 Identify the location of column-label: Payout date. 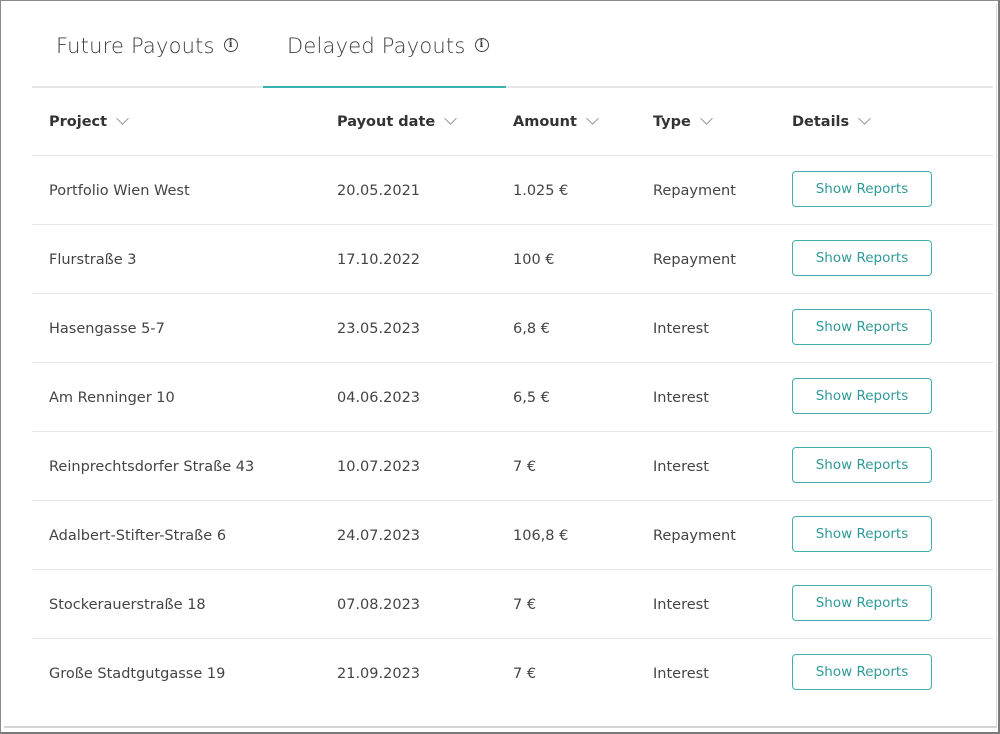
(386, 122).